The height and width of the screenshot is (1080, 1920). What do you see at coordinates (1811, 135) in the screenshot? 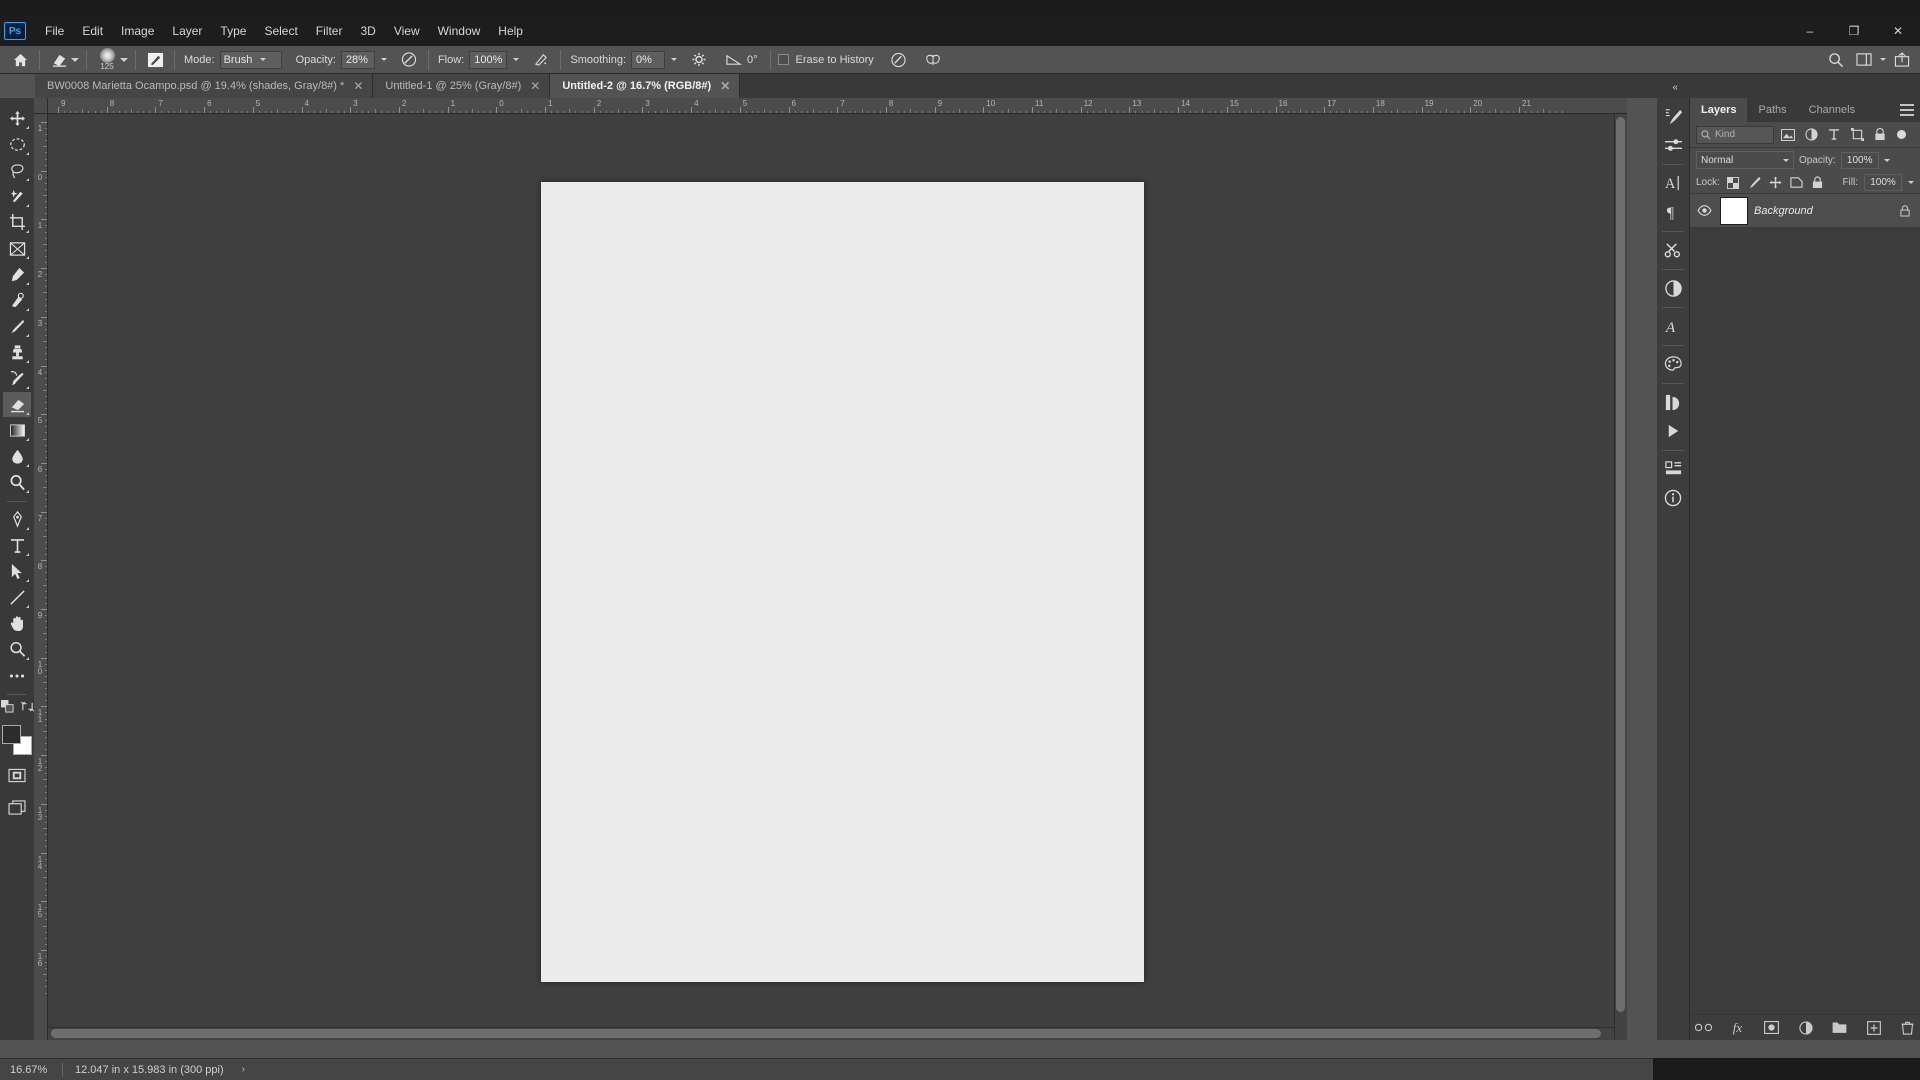
I see `filter-adjustment-layers-icon` at bounding box center [1811, 135].